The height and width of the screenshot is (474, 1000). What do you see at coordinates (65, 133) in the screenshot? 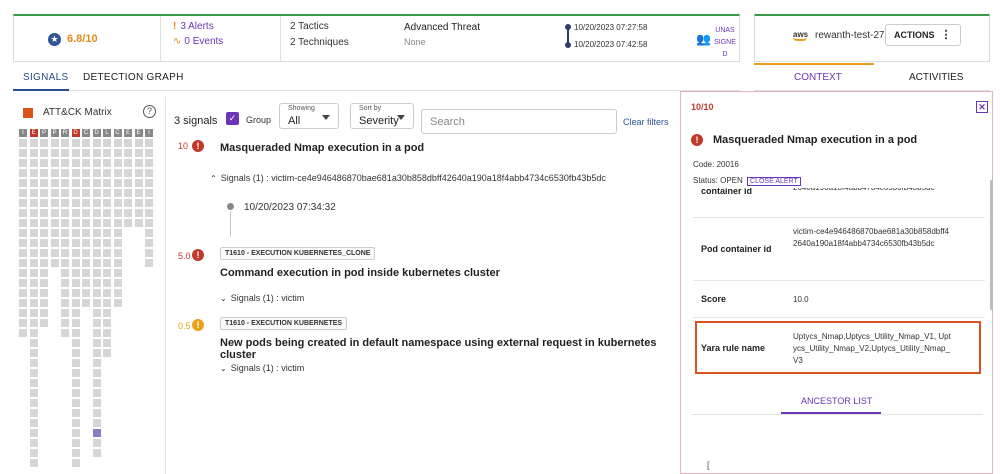
I see `matrix-column-header: R` at bounding box center [65, 133].